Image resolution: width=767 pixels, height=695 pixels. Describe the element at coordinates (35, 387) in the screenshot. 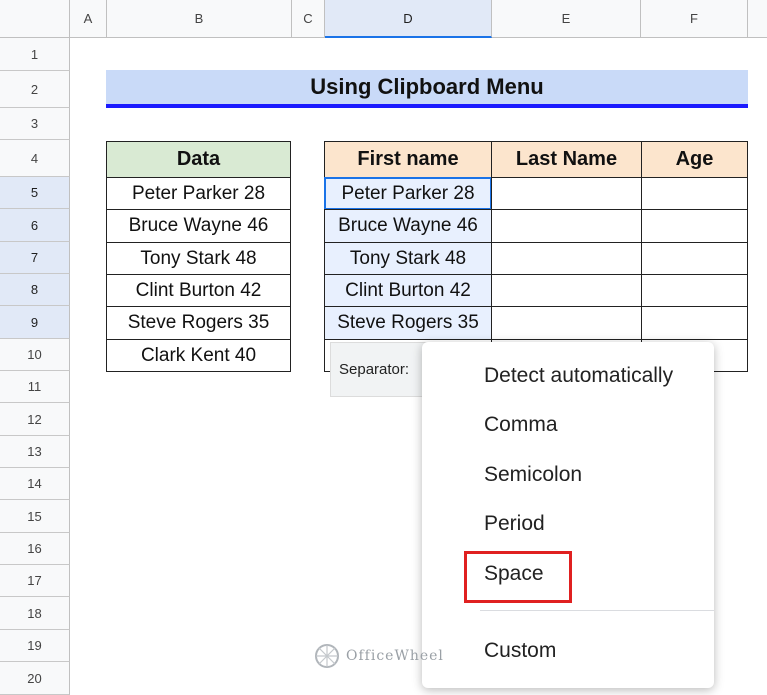

I see `row-header-11: 11` at that location.